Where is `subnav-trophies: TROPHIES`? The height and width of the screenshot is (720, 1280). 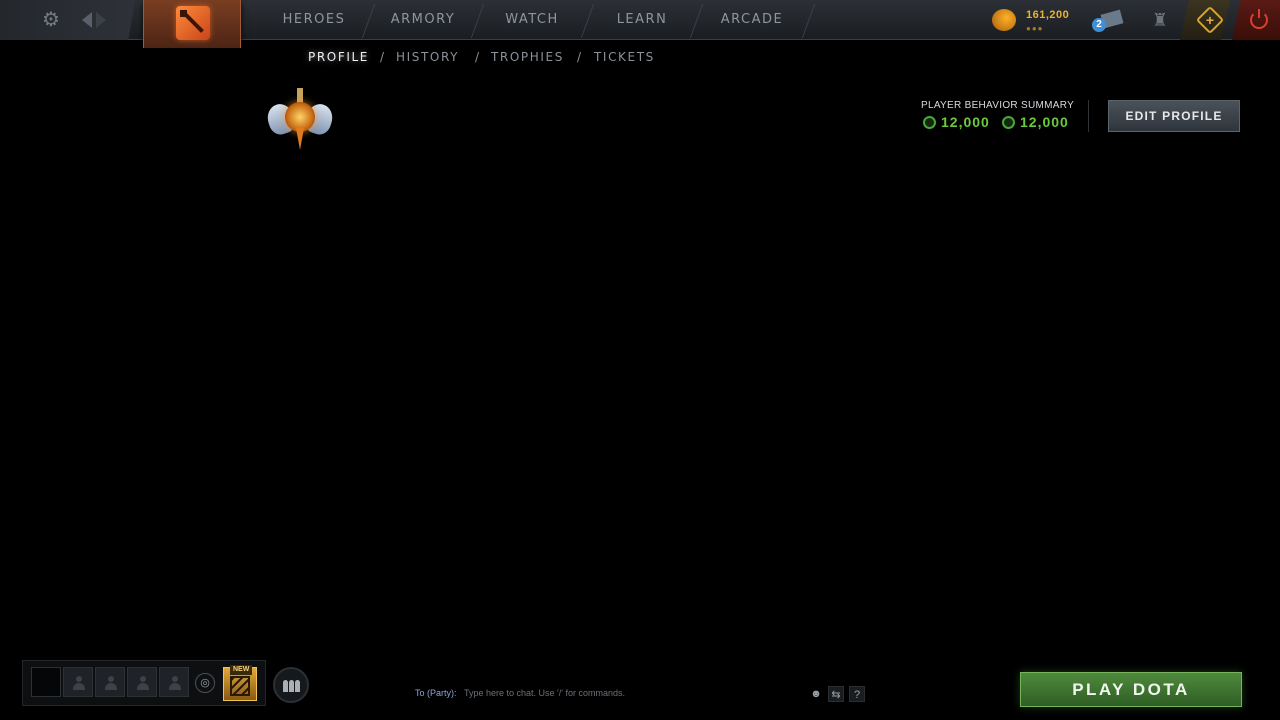
subnav-trophies: TROPHIES is located at coordinates (527, 57).